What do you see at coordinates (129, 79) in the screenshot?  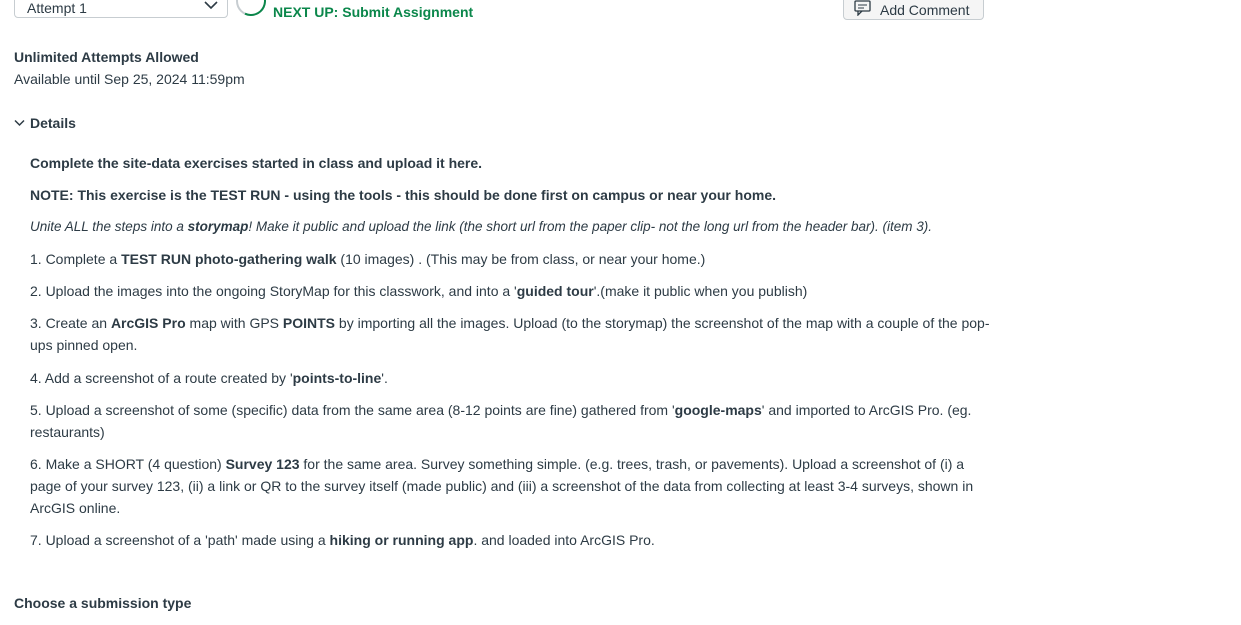 I see `availability-date: Available until Sep 25, 2024 11:59pm` at bounding box center [129, 79].